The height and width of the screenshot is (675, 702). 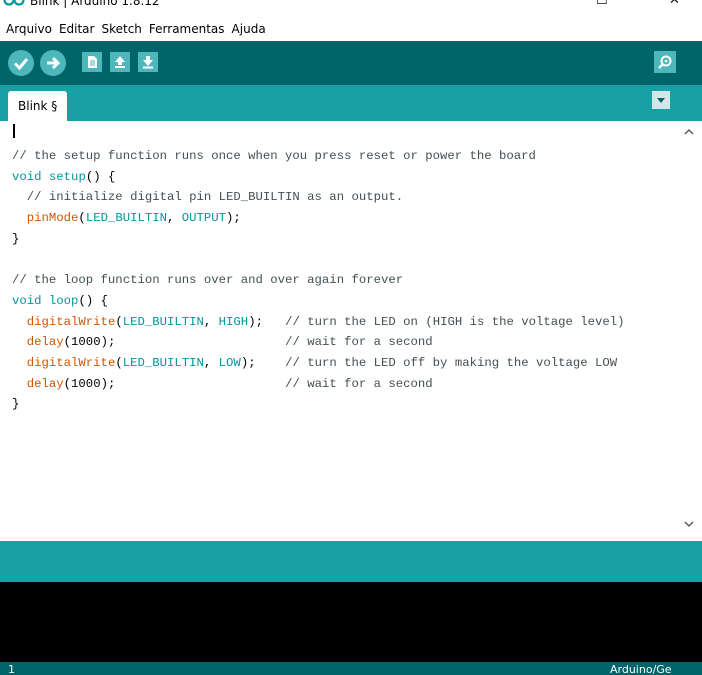 I want to click on save-icon, so click(x=148, y=62).